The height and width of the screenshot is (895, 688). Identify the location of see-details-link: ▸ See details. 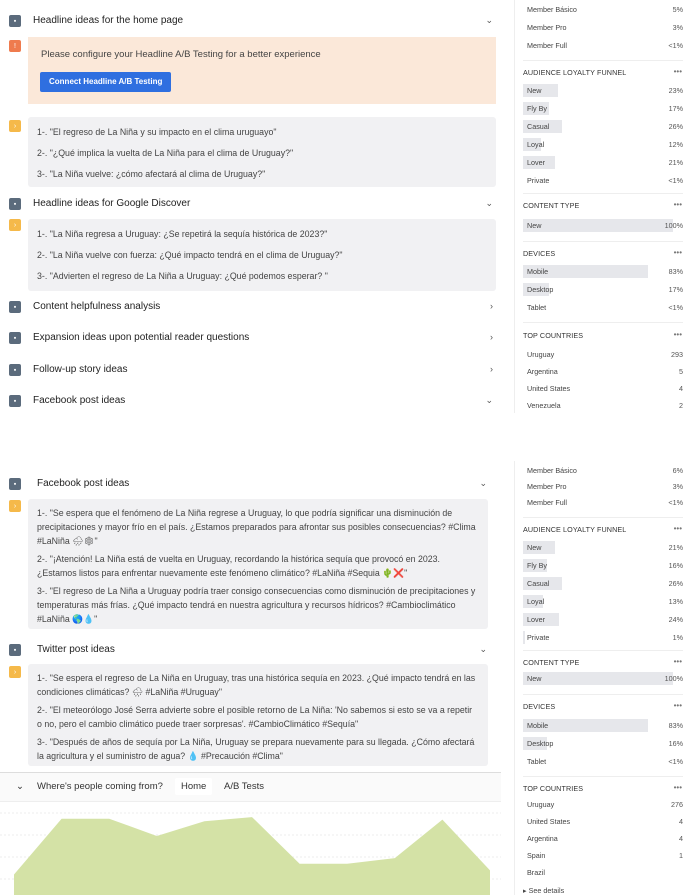
(603, 889).